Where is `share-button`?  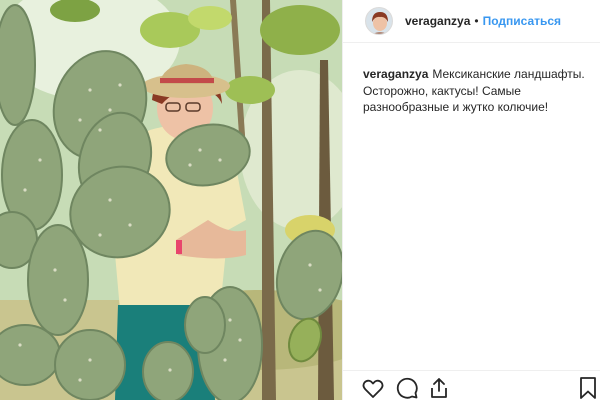 share-button is located at coordinates (439, 388).